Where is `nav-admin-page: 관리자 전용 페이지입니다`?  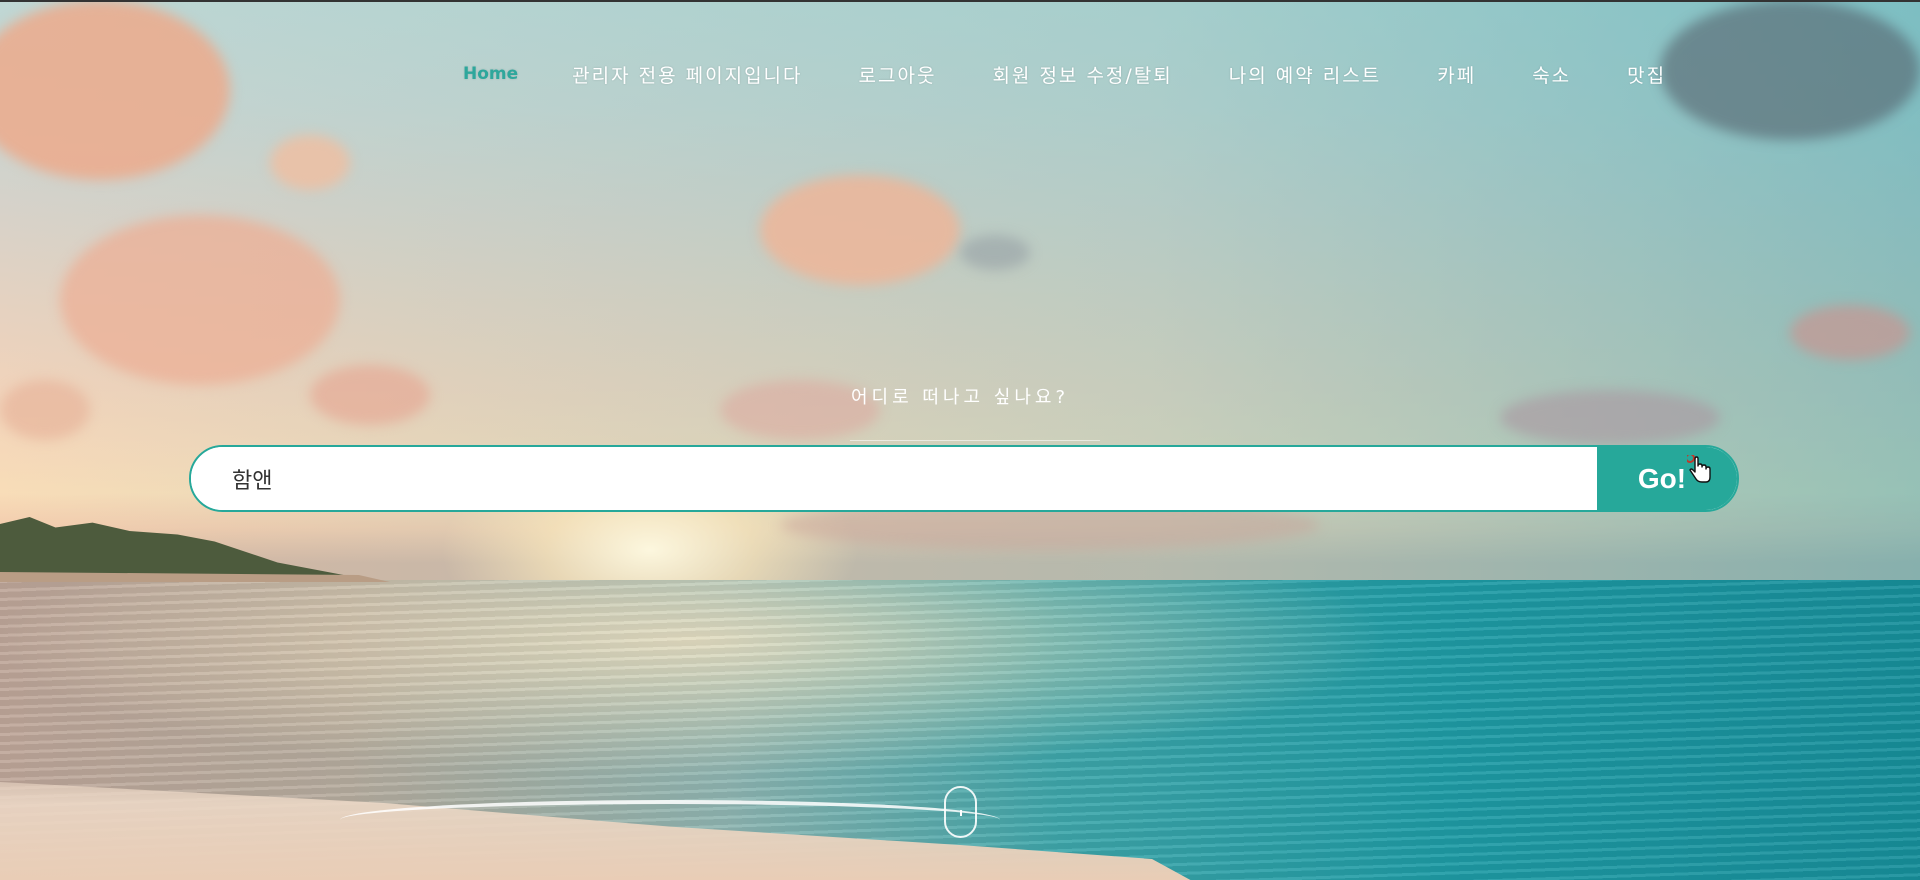
nav-admin-page: 관리자 전용 페이지입니다 is located at coordinates (687, 74).